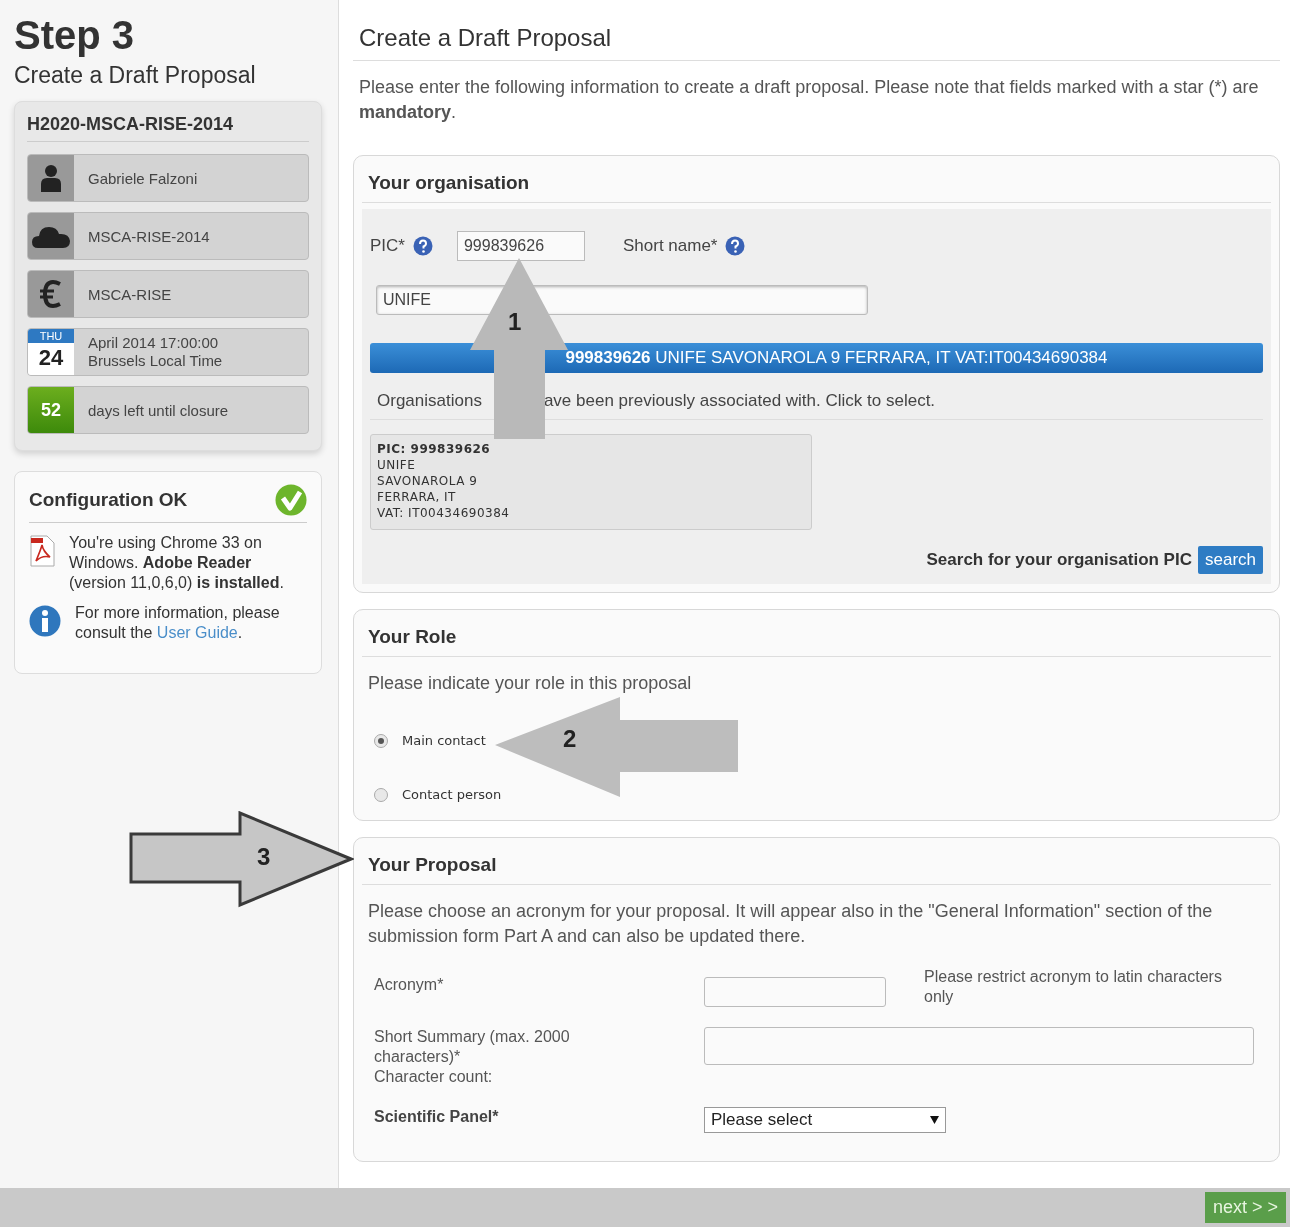  Describe the element at coordinates (739, 401) in the screenshot. I see `previous-organisations-note: ave been previously associated with. Click to select.` at that location.